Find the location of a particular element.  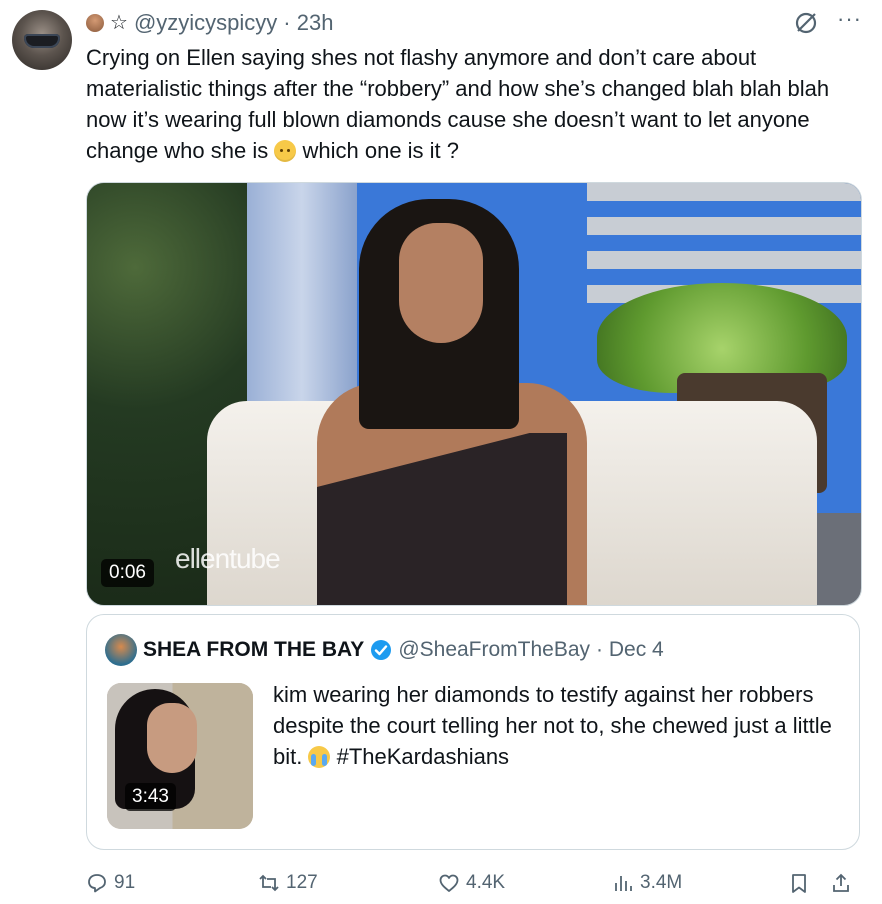

repost-icon is located at coordinates (269, 883).